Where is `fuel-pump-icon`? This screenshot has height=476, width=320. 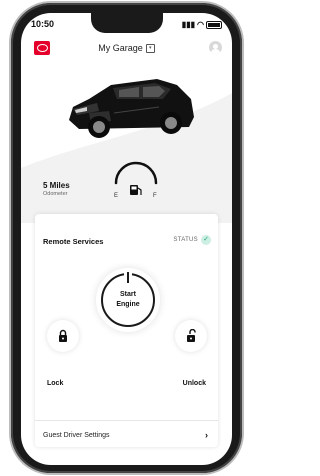
fuel-pump-icon is located at coordinates (136, 190).